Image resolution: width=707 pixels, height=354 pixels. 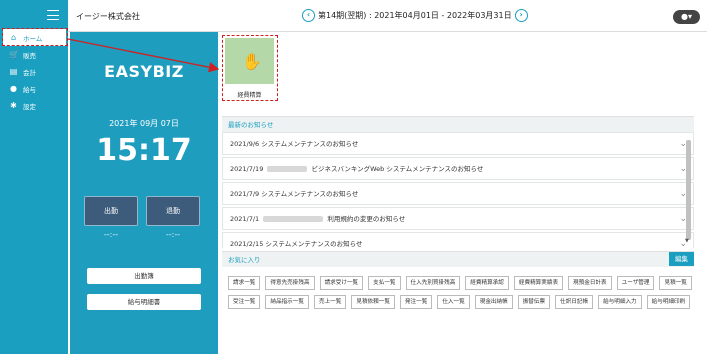 I want to click on favorite-link: 仕訳日記帳, so click(x=574, y=302).